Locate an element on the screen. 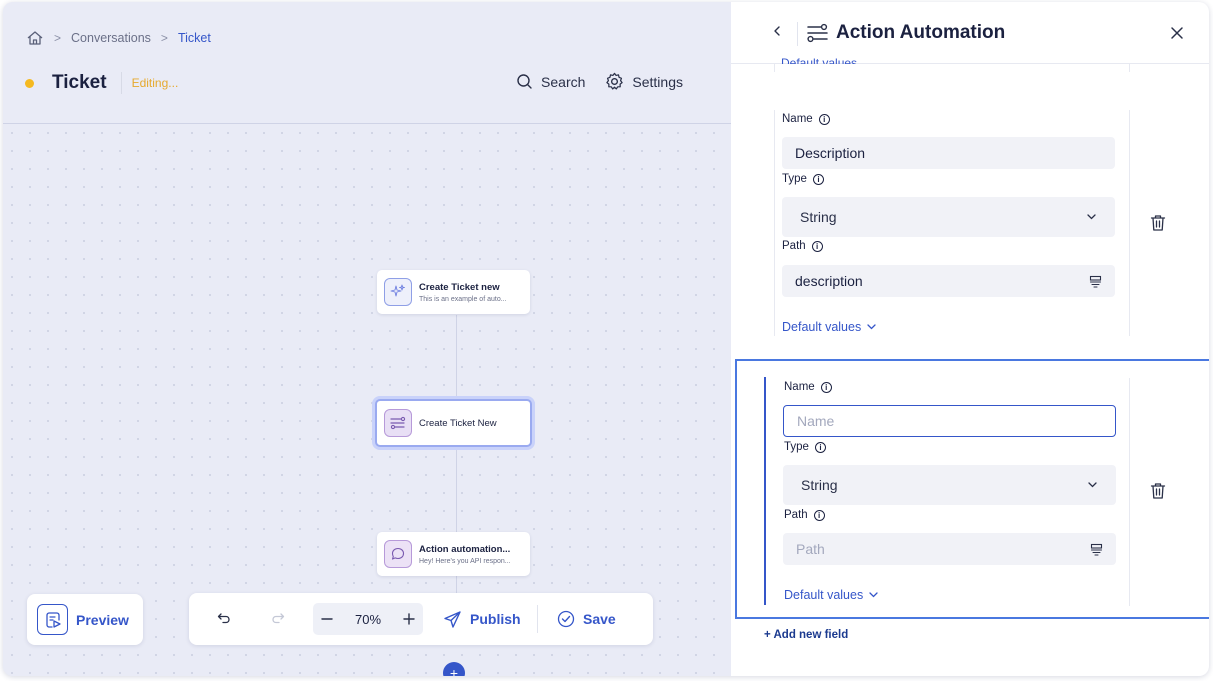  chat-bubble-icon is located at coordinates (398, 554).